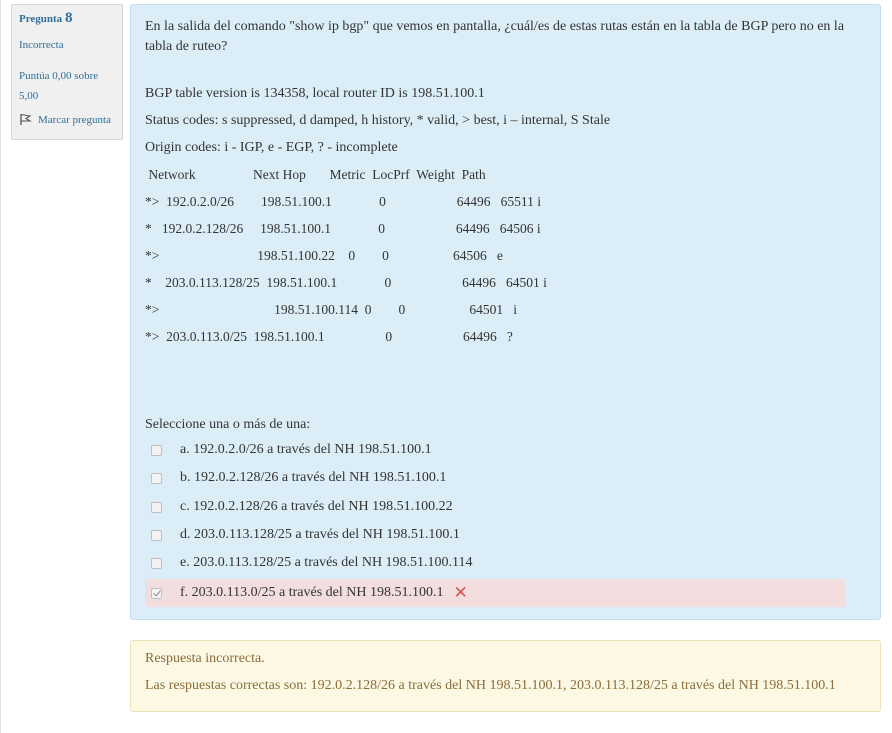  What do you see at coordinates (324, 255) in the screenshot?
I see `output-table-row: *> 198.51.100.22 0 0 64506 e` at bounding box center [324, 255].